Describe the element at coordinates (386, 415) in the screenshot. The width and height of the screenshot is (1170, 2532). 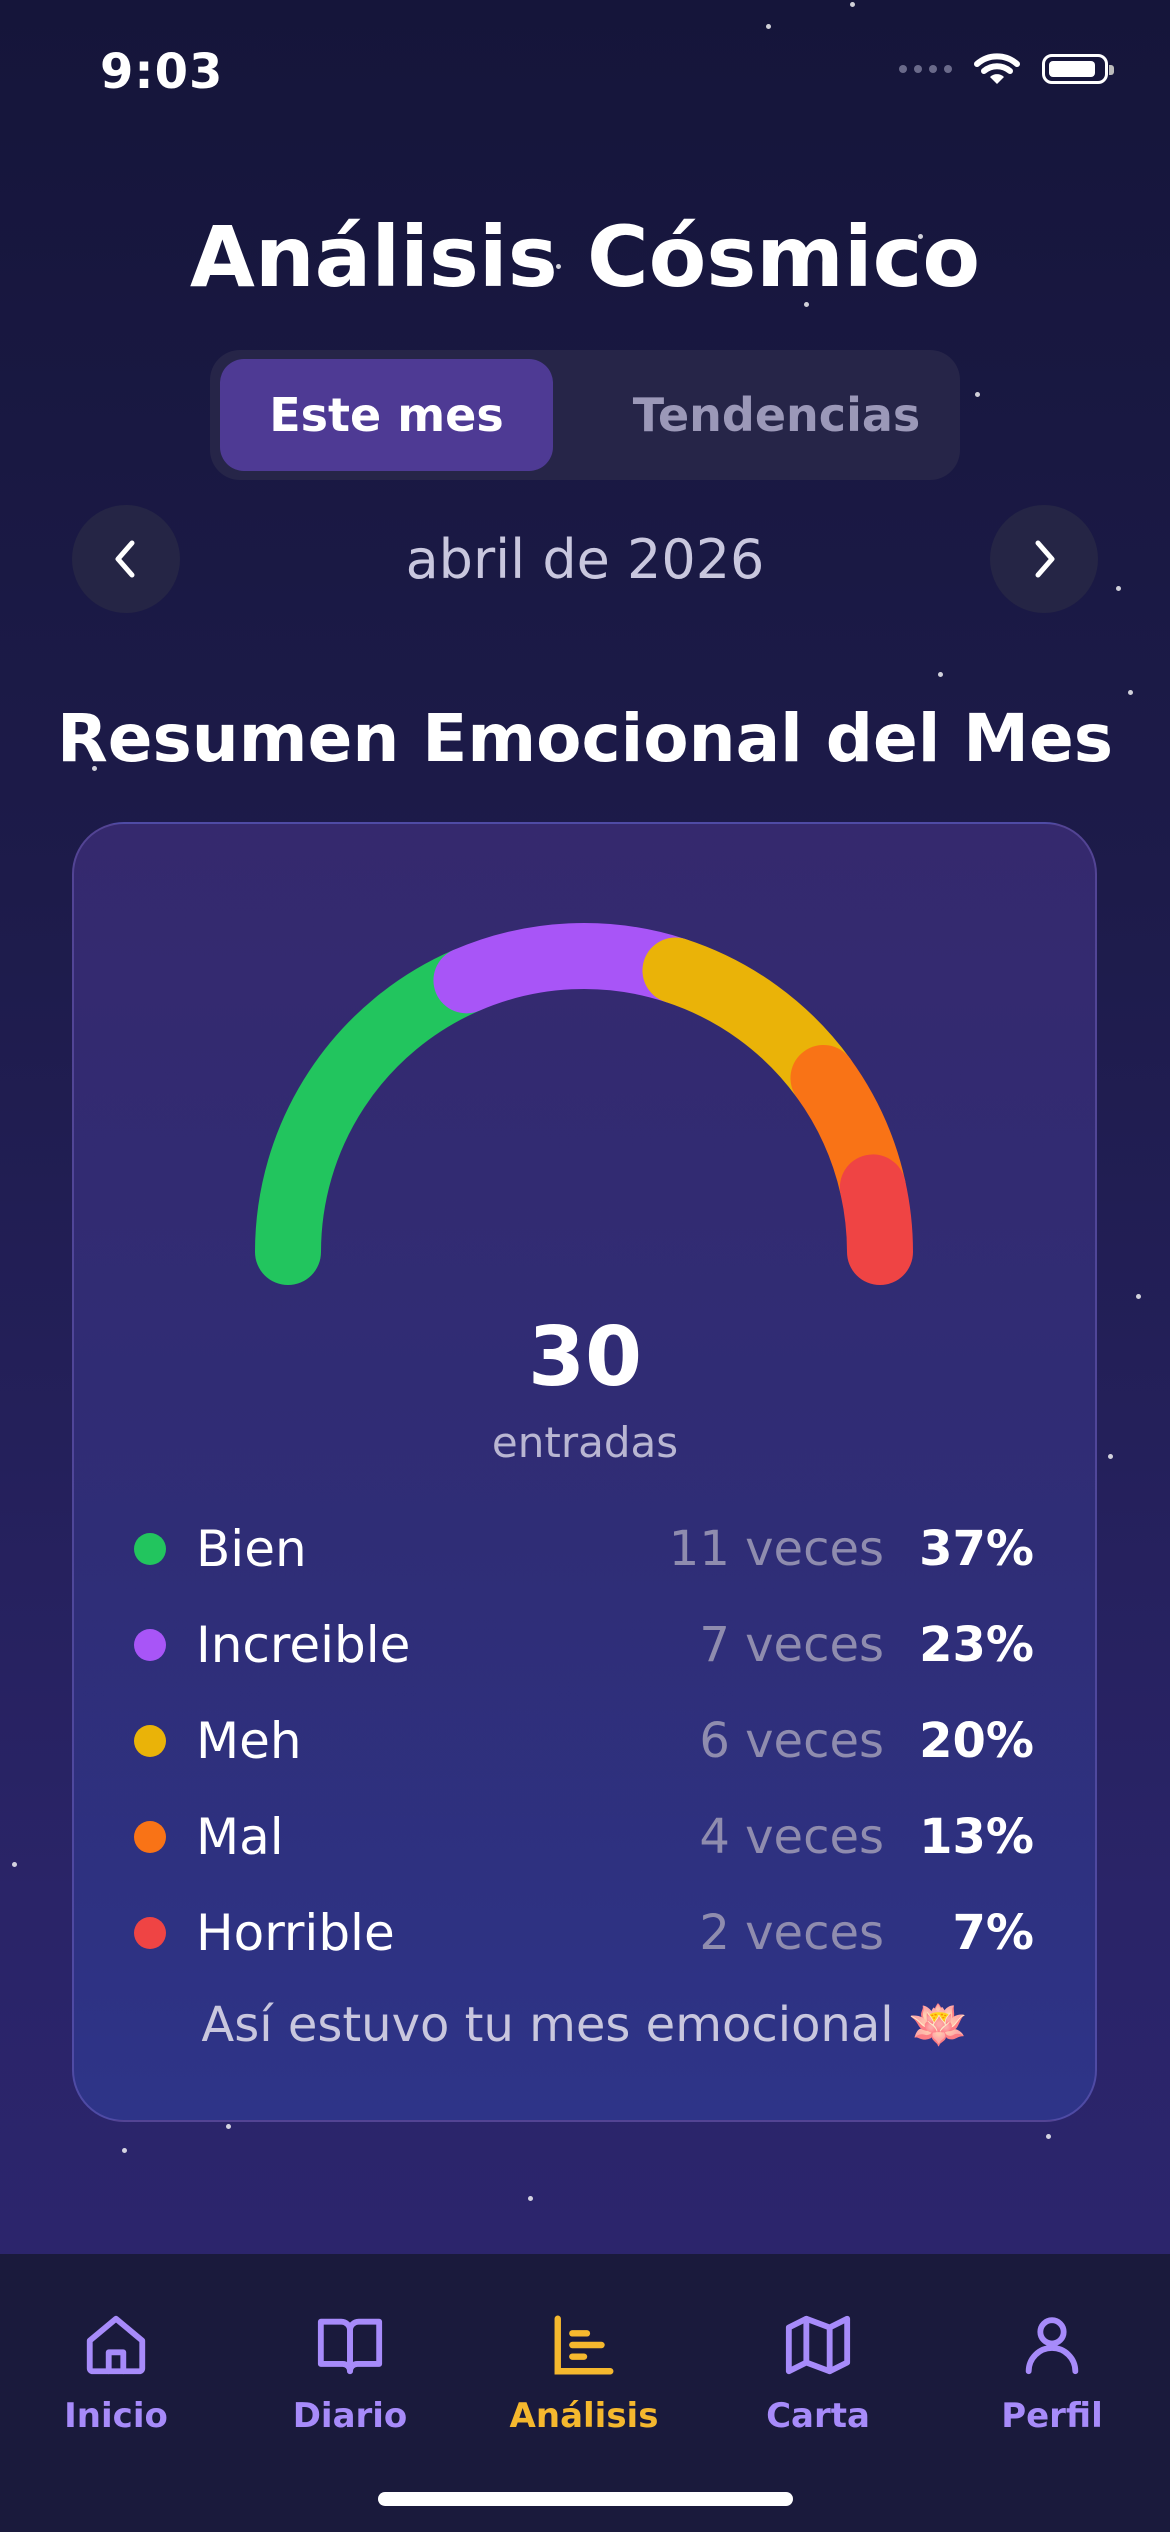
I see `tab-este-mes: Este mes` at that location.